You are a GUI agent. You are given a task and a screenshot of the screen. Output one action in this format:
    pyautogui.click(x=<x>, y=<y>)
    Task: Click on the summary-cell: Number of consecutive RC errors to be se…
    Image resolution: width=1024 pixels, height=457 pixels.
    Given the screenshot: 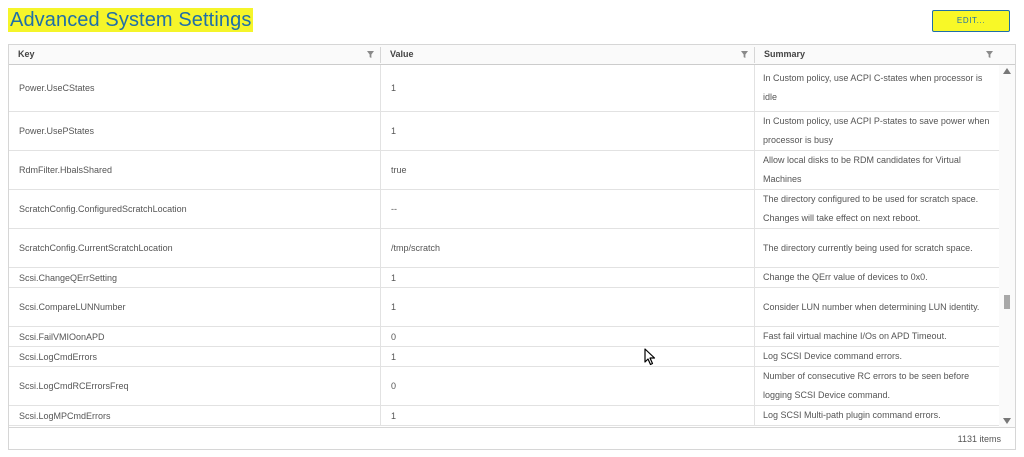 What is the action you would take?
    pyautogui.click(x=876, y=386)
    